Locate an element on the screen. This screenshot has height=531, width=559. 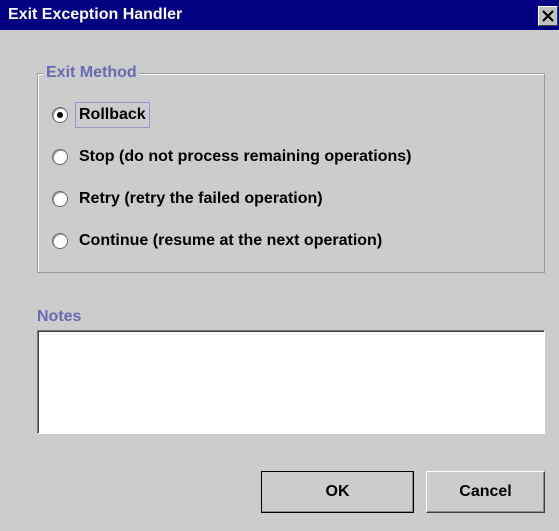
close-button is located at coordinates (548, 16).